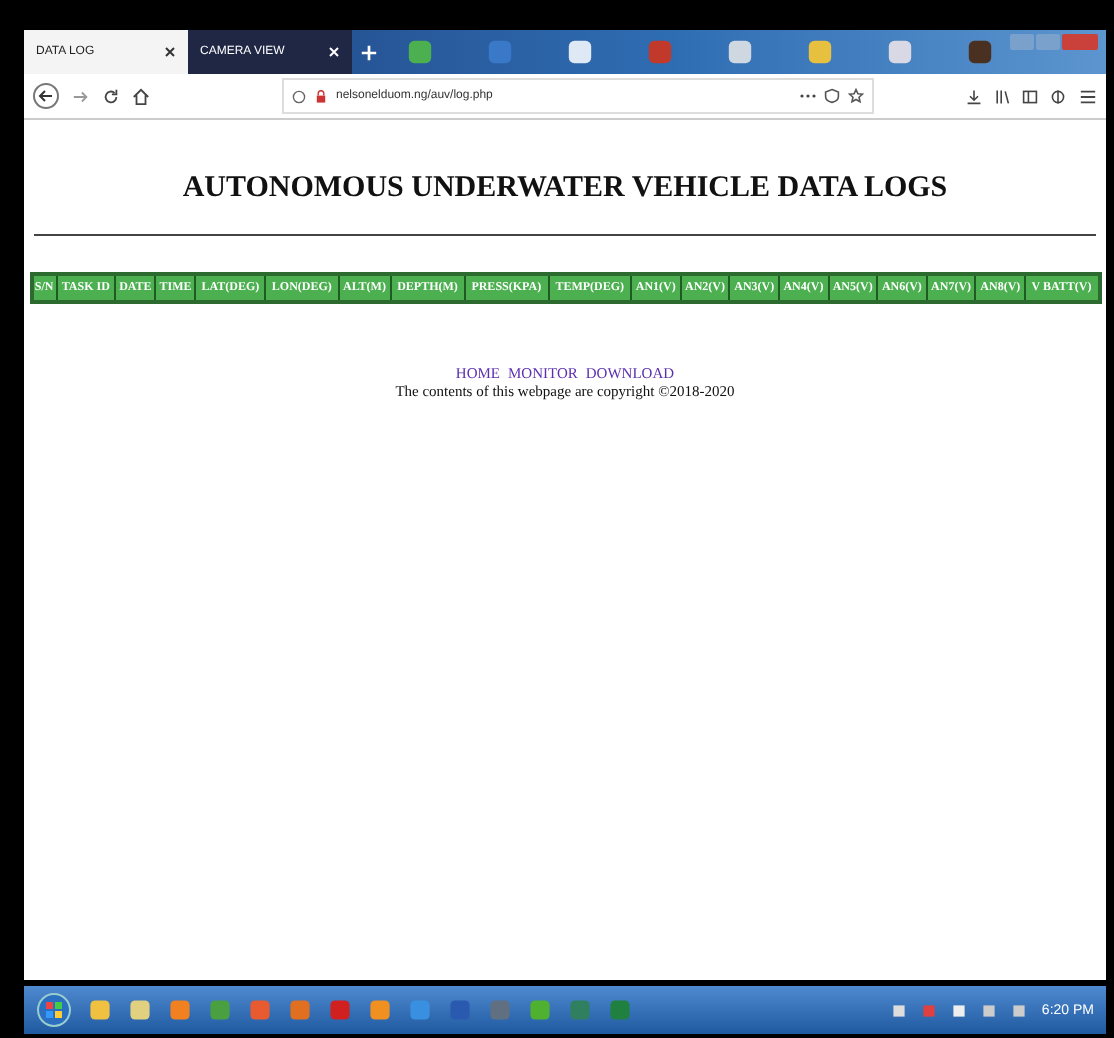  What do you see at coordinates (808, 96) in the screenshot?
I see `more-icon` at bounding box center [808, 96].